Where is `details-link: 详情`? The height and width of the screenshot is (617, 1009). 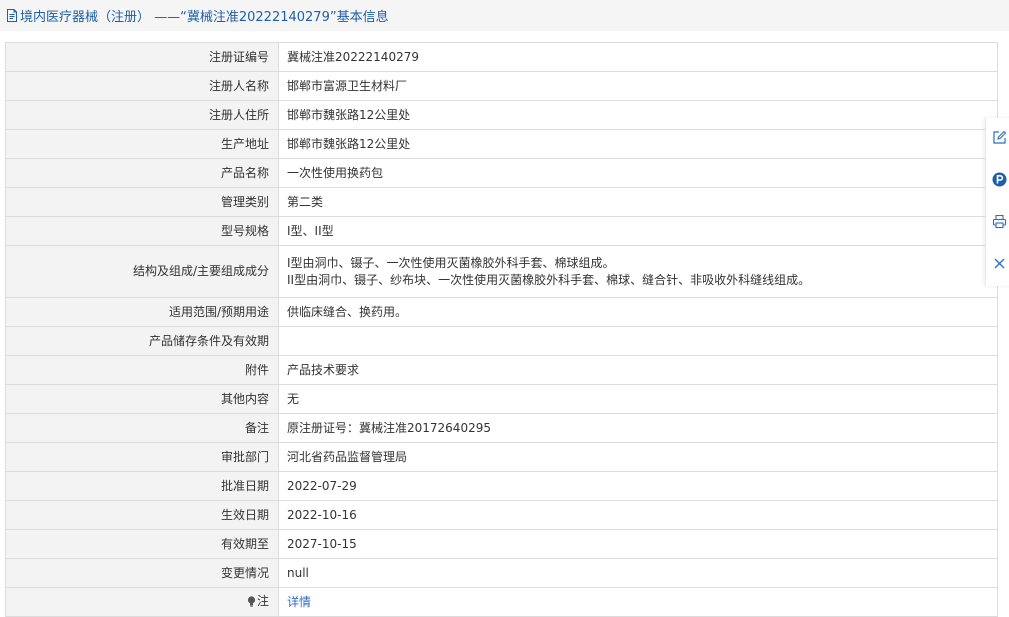
details-link: 详情 is located at coordinates (299, 602).